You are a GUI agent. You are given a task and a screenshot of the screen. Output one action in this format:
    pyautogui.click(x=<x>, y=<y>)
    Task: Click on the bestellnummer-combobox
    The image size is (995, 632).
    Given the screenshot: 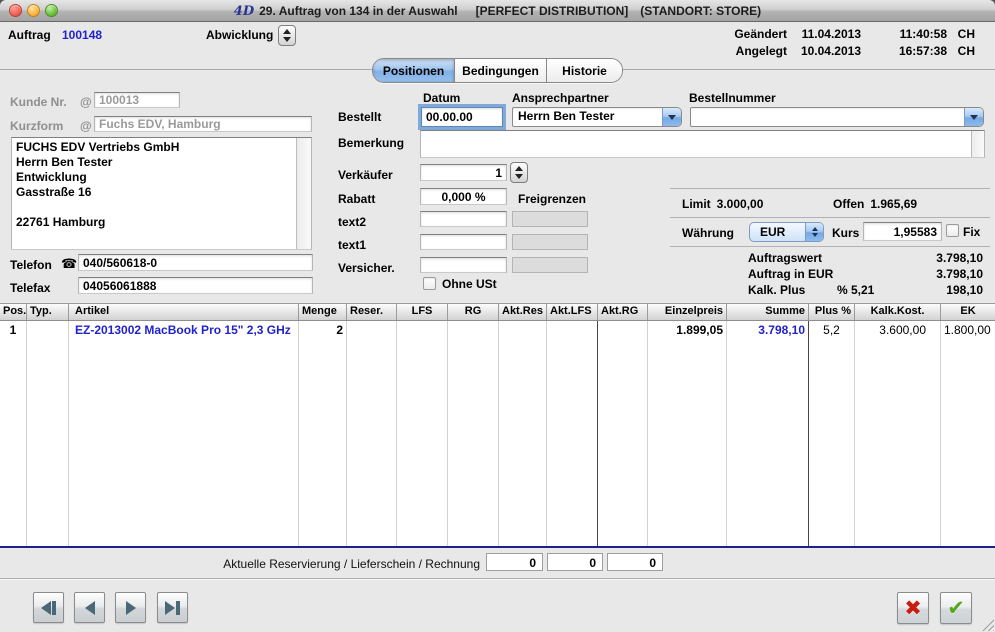 What is the action you would take?
    pyautogui.click(x=837, y=117)
    